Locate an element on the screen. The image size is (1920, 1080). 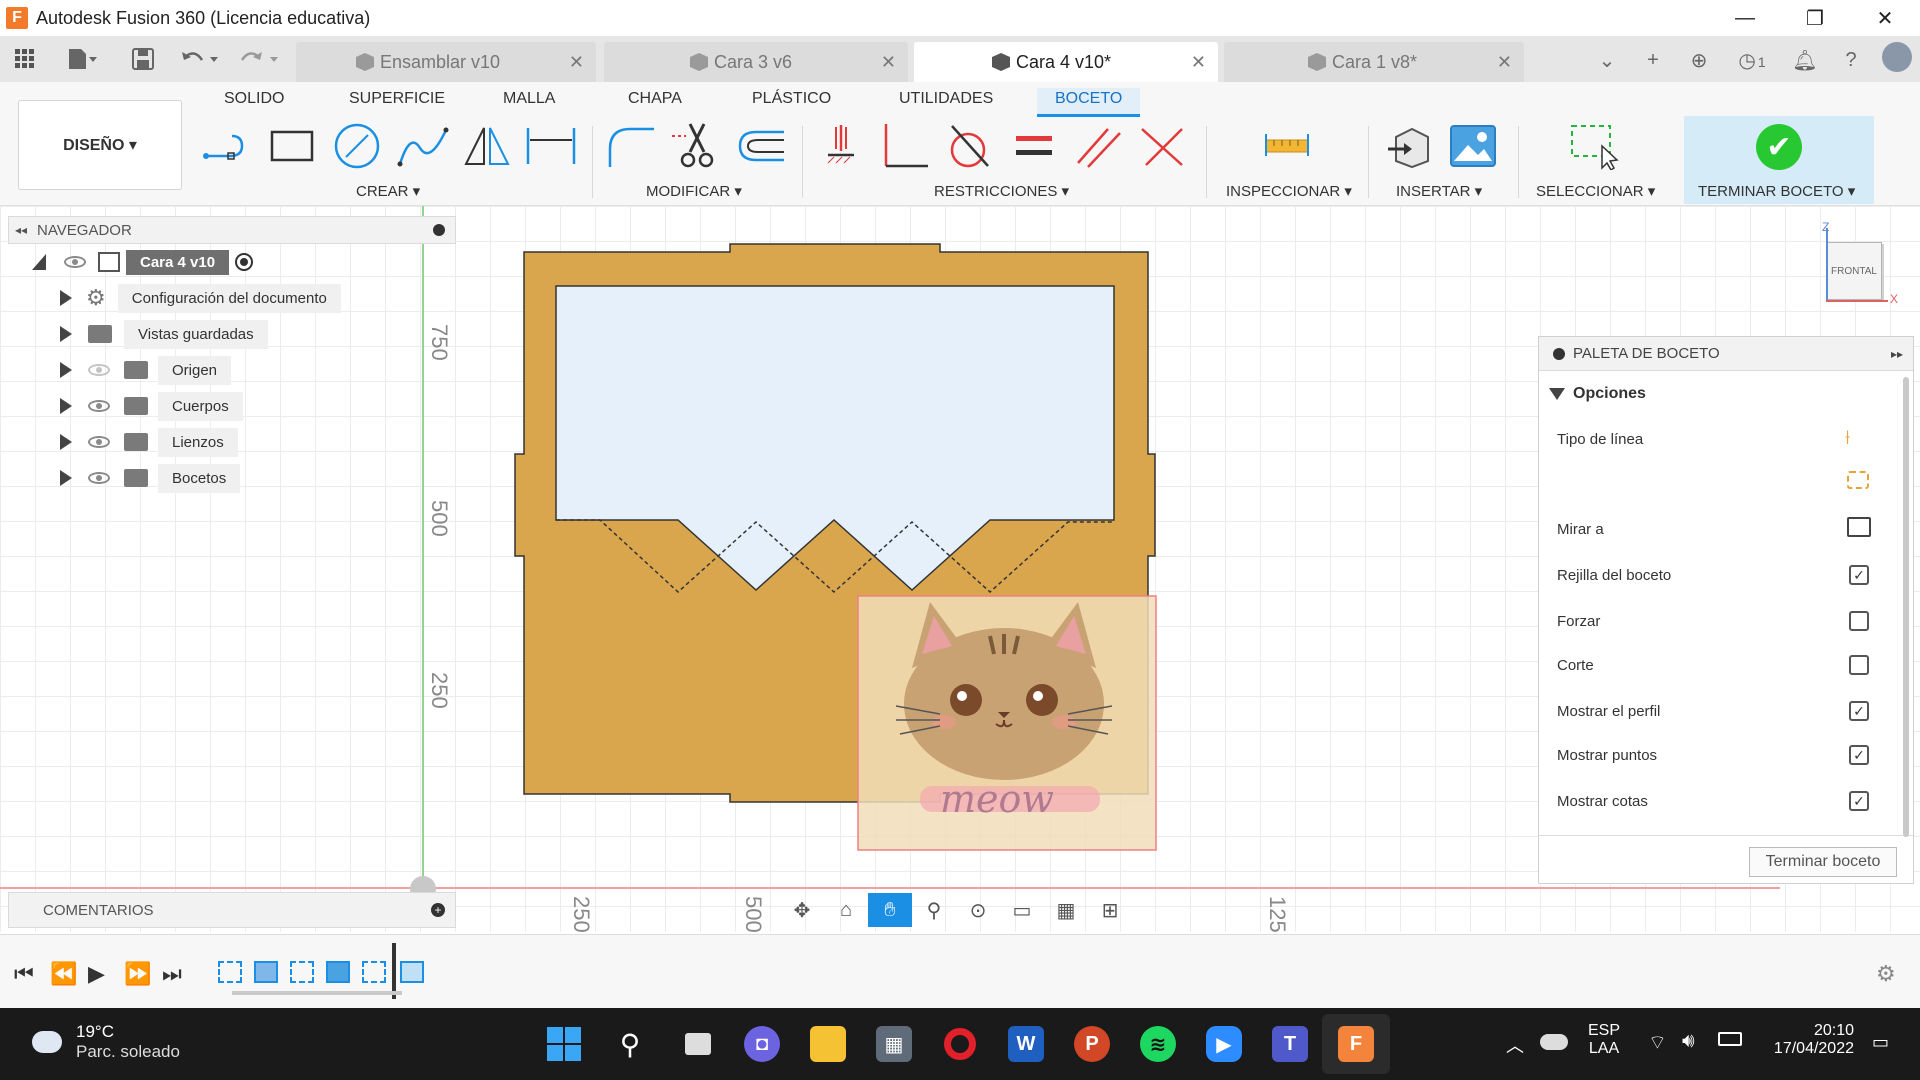
expand-collapse-icon is located at coordinates (40, 262).